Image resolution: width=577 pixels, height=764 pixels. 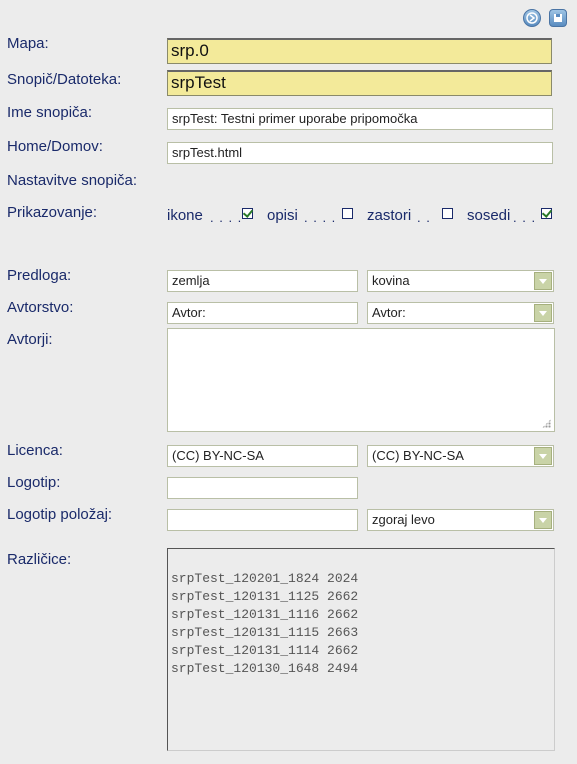 I want to click on predloga-label: Predloga:, so click(x=39, y=275).